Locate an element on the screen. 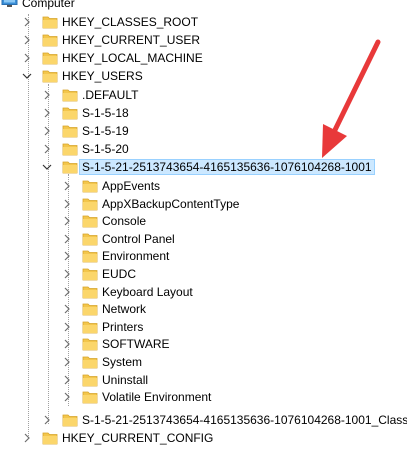 This screenshot has width=407, height=457. tree-item-default: .DEFAULT is located at coordinates (130, 95).